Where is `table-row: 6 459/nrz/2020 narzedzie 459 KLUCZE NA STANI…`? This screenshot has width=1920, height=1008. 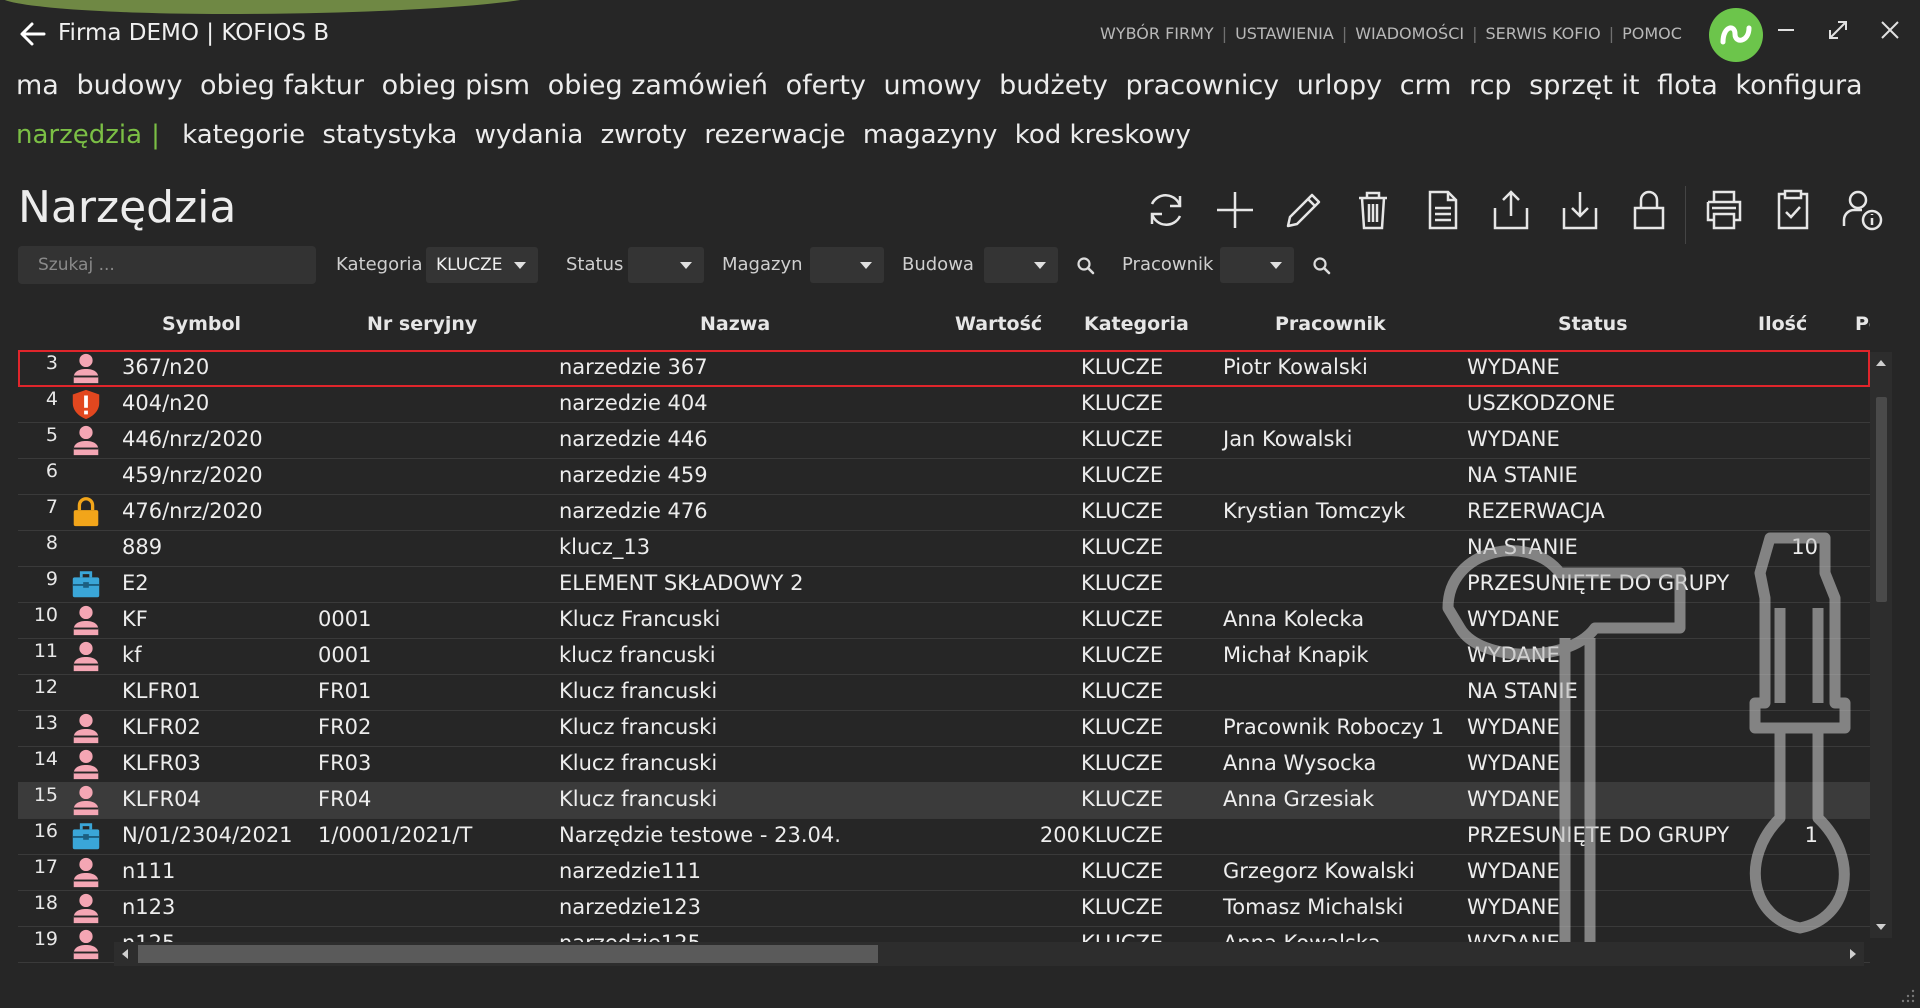 table-row: 6 459/nrz/2020 narzedzie 459 KLUCZE NA STANI… is located at coordinates (944, 476).